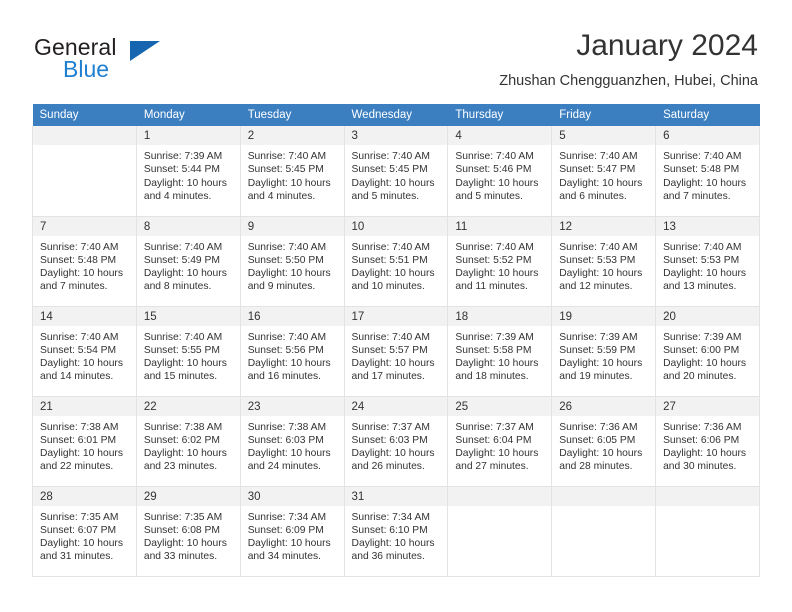 The width and height of the screenshot is (792, 612). I want to click on day-number: 28, so click(84, 496).